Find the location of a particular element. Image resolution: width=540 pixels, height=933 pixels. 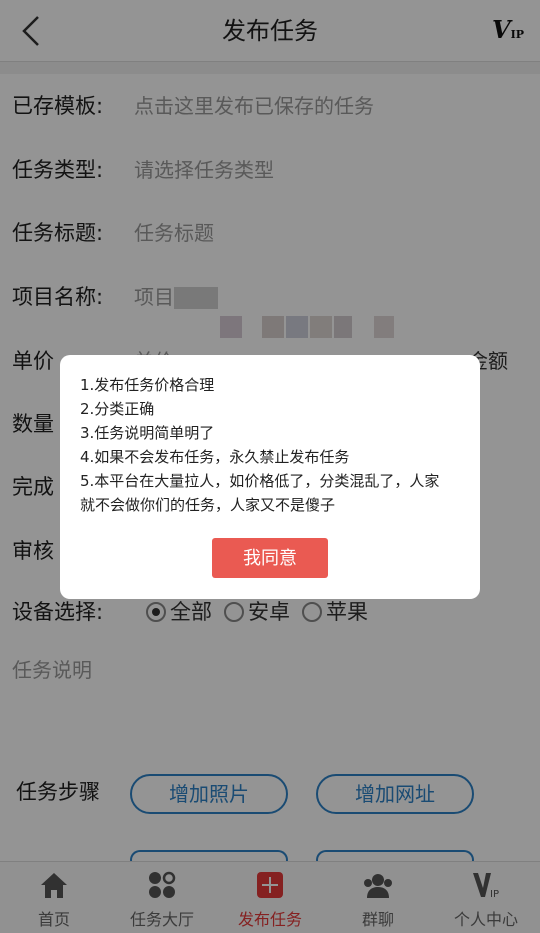

rule-item: 3.任务说明简单明了 is located at coordinates (147, 433).